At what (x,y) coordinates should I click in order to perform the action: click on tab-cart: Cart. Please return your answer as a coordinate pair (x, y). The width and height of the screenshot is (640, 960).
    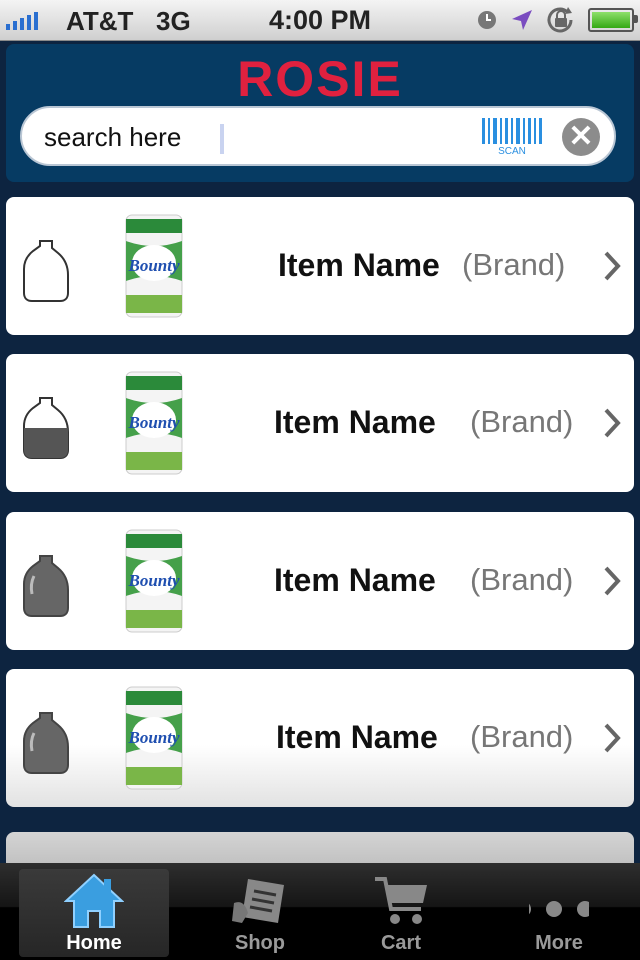
    Looking at the image, I should click on (401, 913).